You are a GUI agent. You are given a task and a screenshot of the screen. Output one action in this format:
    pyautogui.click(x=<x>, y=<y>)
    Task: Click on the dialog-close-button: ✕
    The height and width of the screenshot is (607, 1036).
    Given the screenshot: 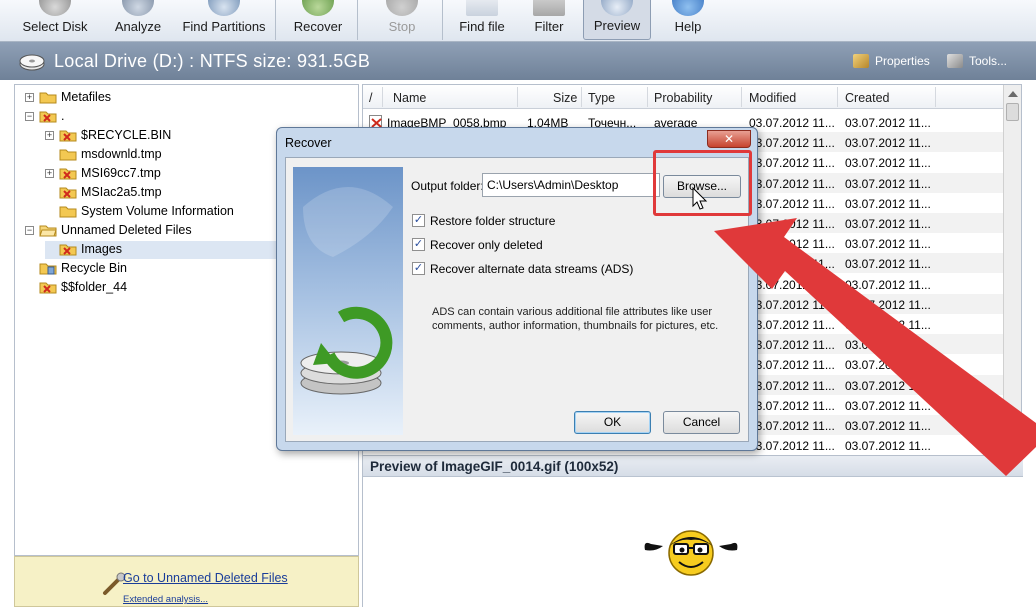 What is the action you would take?
    pyautogui.click(x=729, y=139)
    